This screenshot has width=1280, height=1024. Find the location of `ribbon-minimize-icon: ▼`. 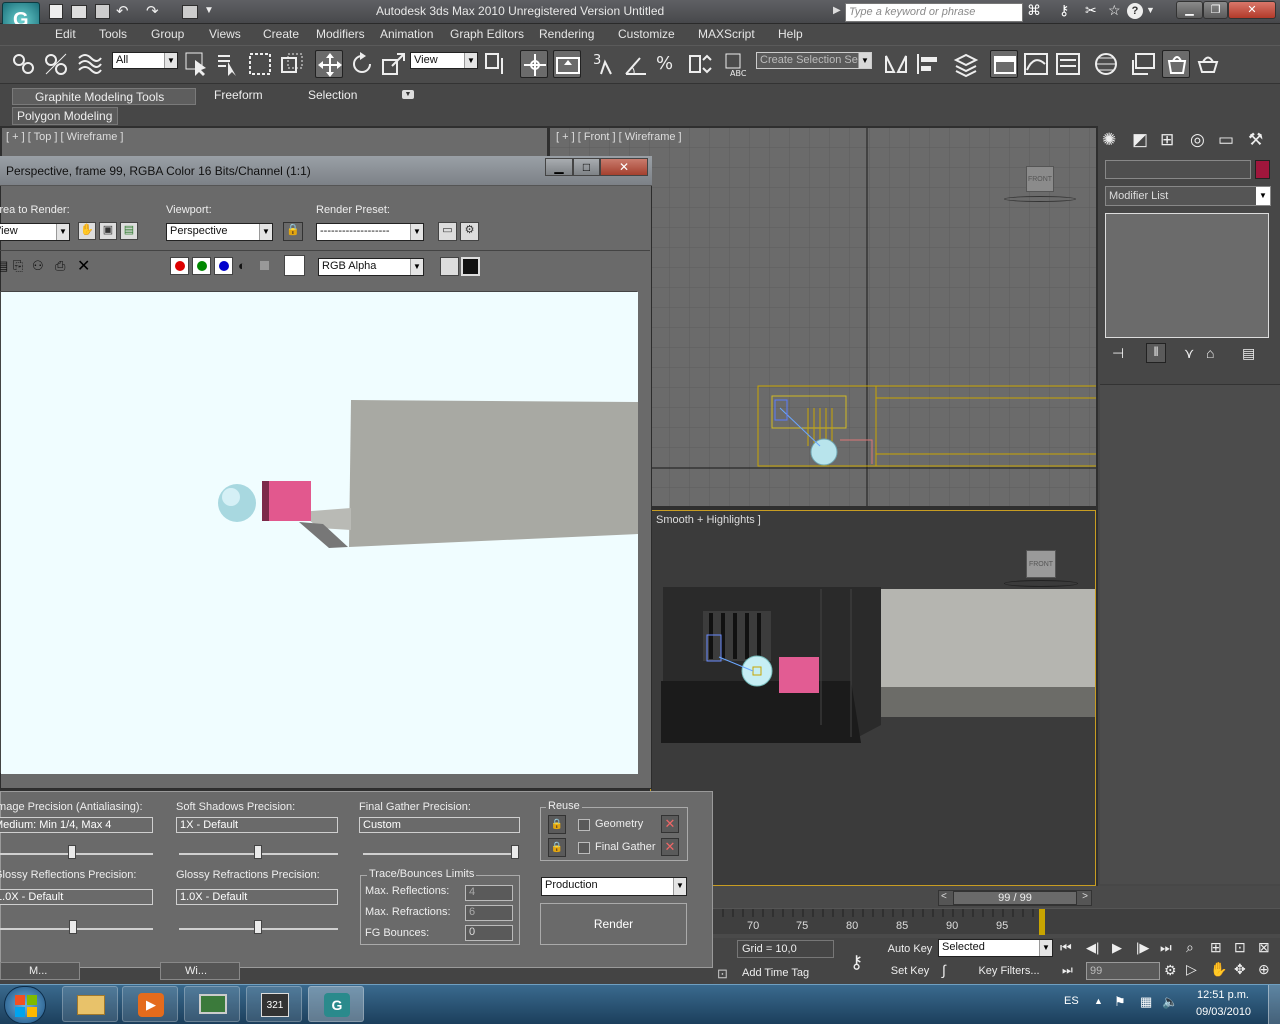

ribbon-minimize-icon: ▼ is located at coordinates (408, 94).